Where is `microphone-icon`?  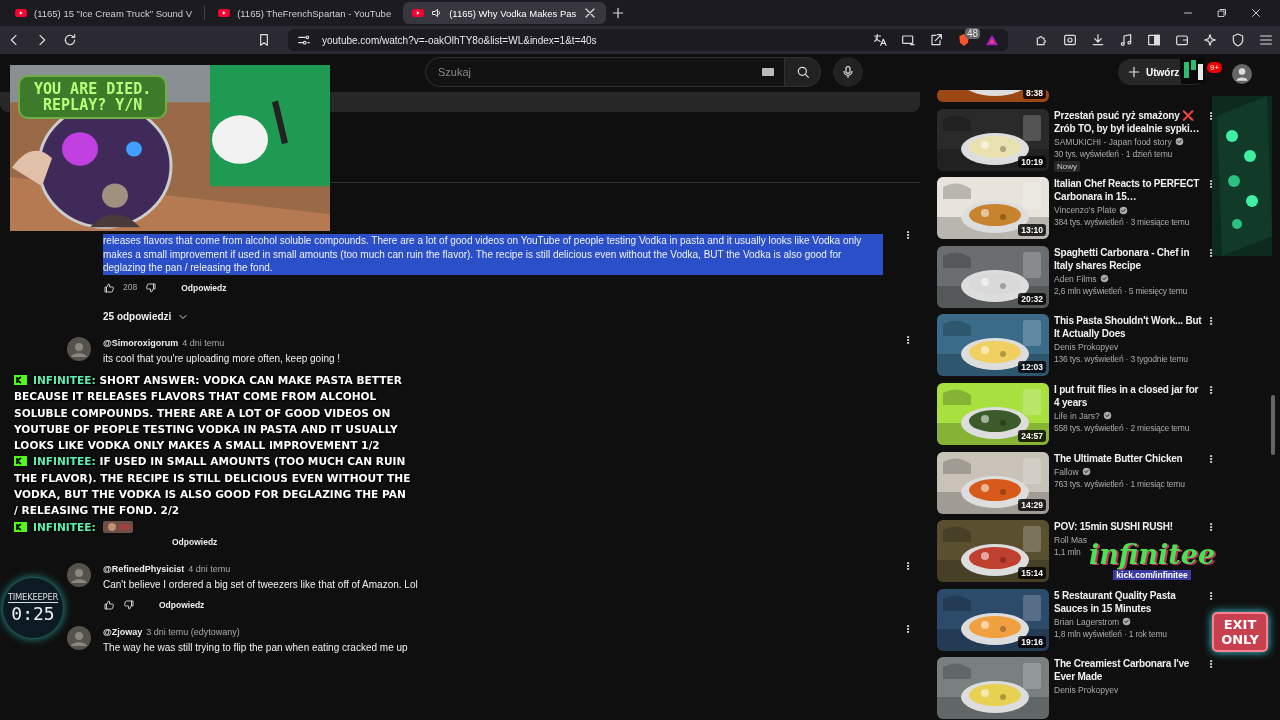 microphone-icon is located at coordinates (848, 72).